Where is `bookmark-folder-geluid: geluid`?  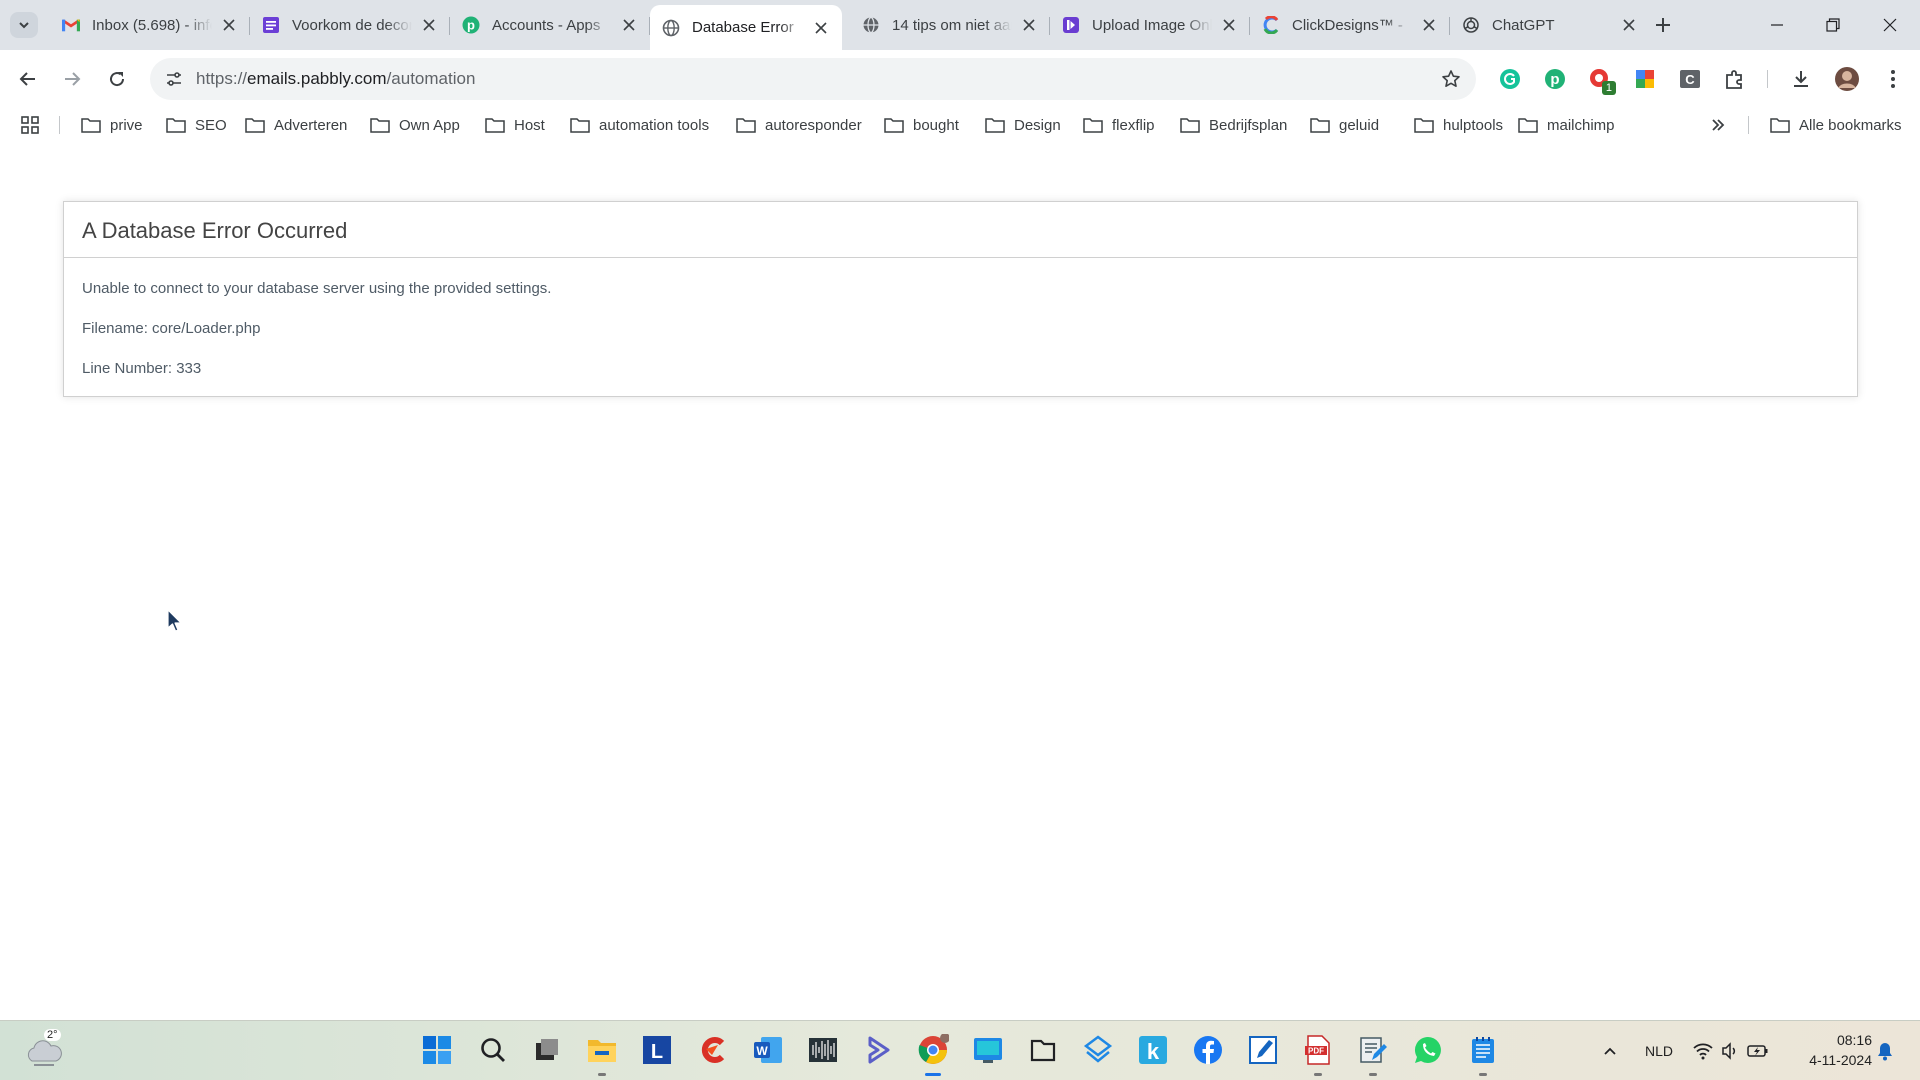 bookmark-folder-geluid: geluid is located at coordinates (1344, 125).